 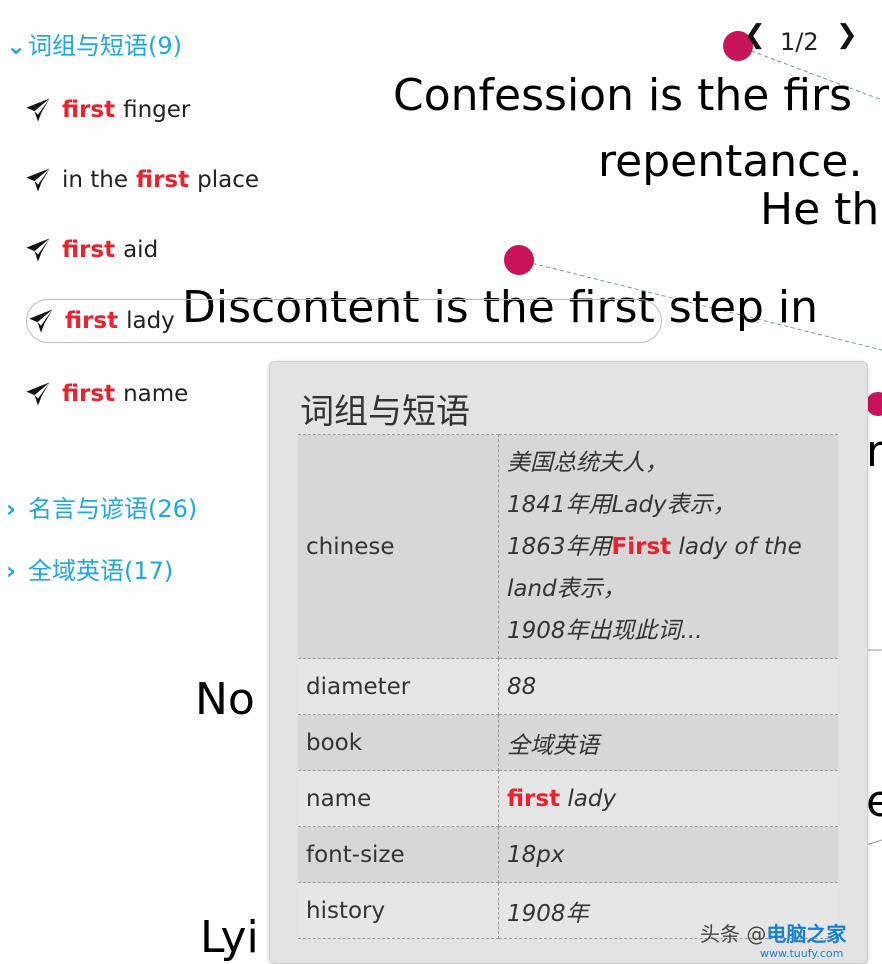 I want to click on value-text: lady, so click(x=588, y=798).